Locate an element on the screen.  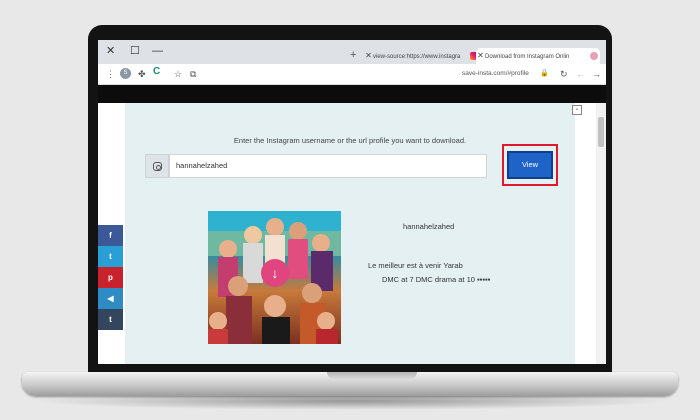
scrollbar-thumb is located at coordinates (601, 132).